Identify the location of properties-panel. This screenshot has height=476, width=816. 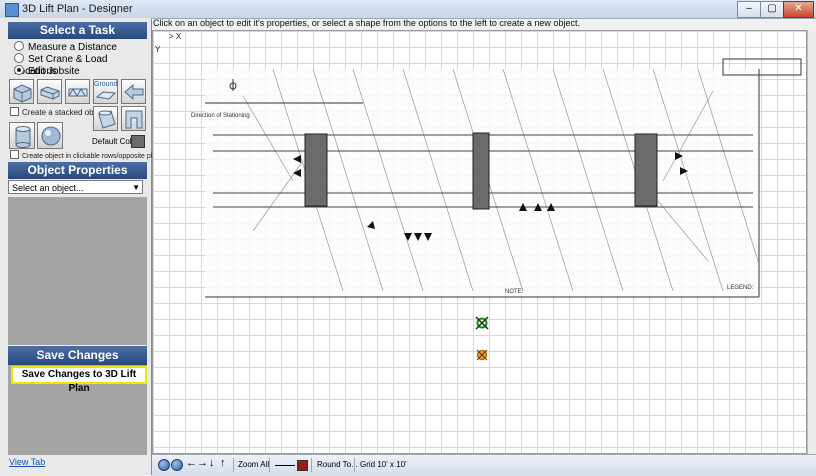
(77, 271).